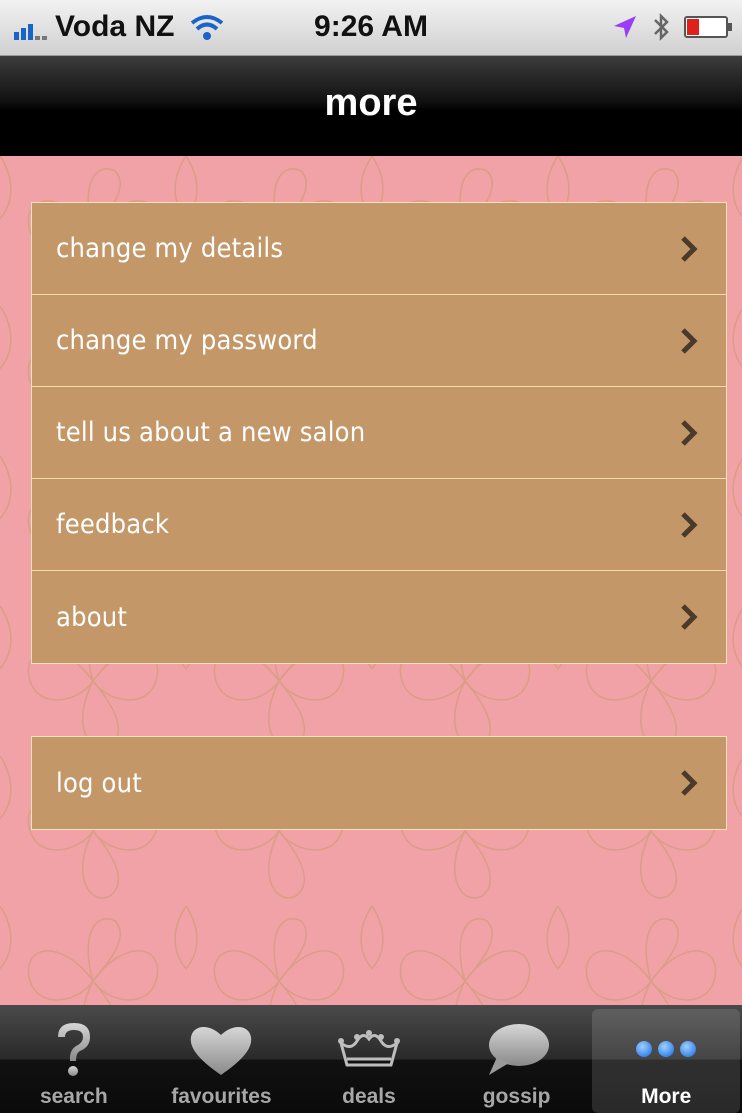 The height and width of the screenshot is (1113, 742). What do you see at coordinates (113, 524) in the screenshot?
I see `menu-item-label: feedback` at bounding box center [113, 524].